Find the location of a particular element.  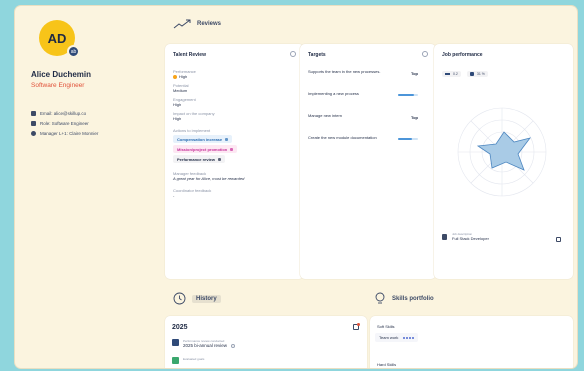

history-item-title: 2025 bi-annual review is located at coordinates (205, 345).